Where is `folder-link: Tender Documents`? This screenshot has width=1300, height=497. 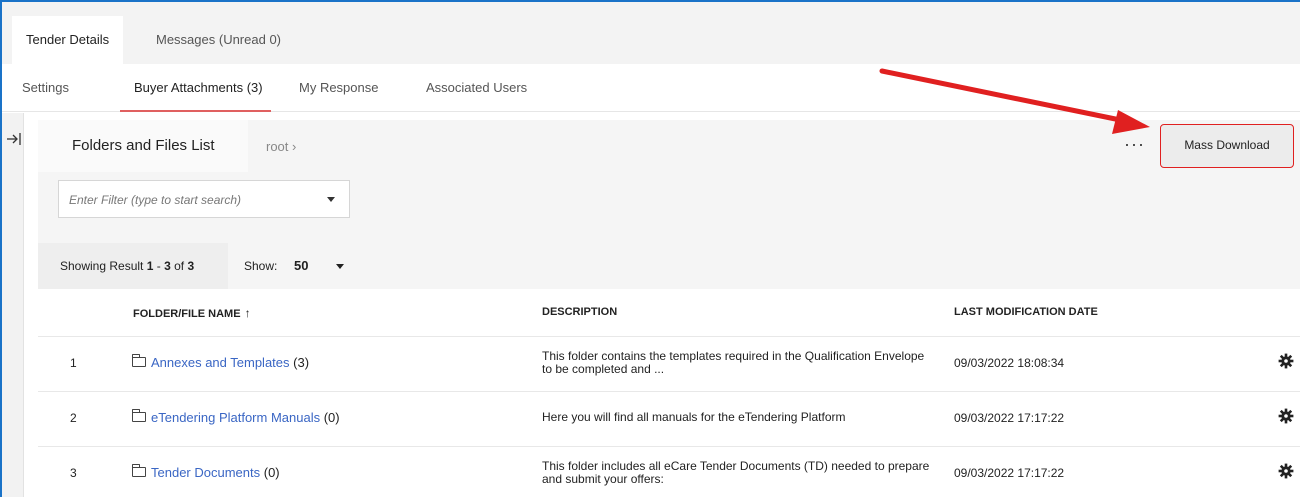 folder-link: Tender Documents is located at coordinates (205, 472).